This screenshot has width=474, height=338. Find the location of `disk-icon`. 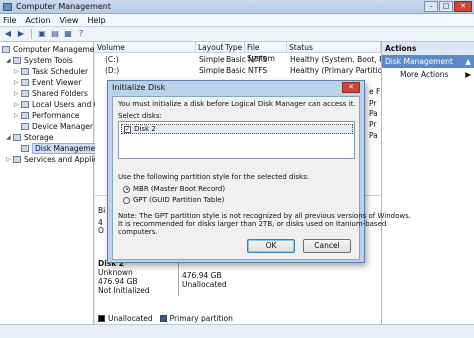

disk-icon is located at coordinates (25, 148).